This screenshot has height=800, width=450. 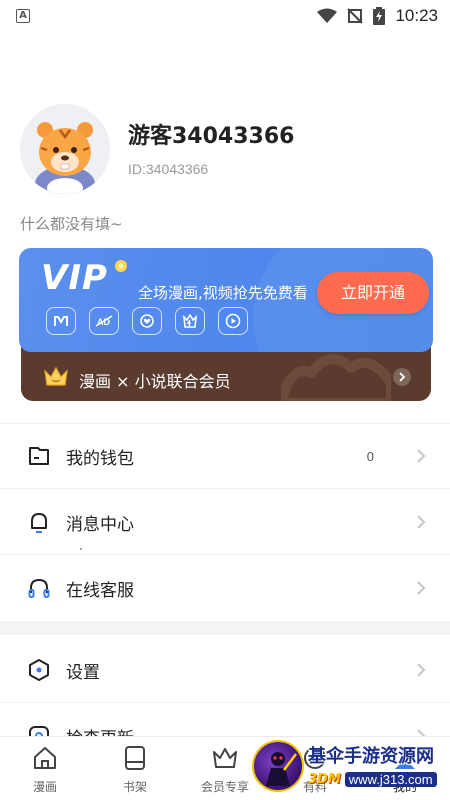 I want to click on user-id: ID:34043366, so click(x=168, y=169).